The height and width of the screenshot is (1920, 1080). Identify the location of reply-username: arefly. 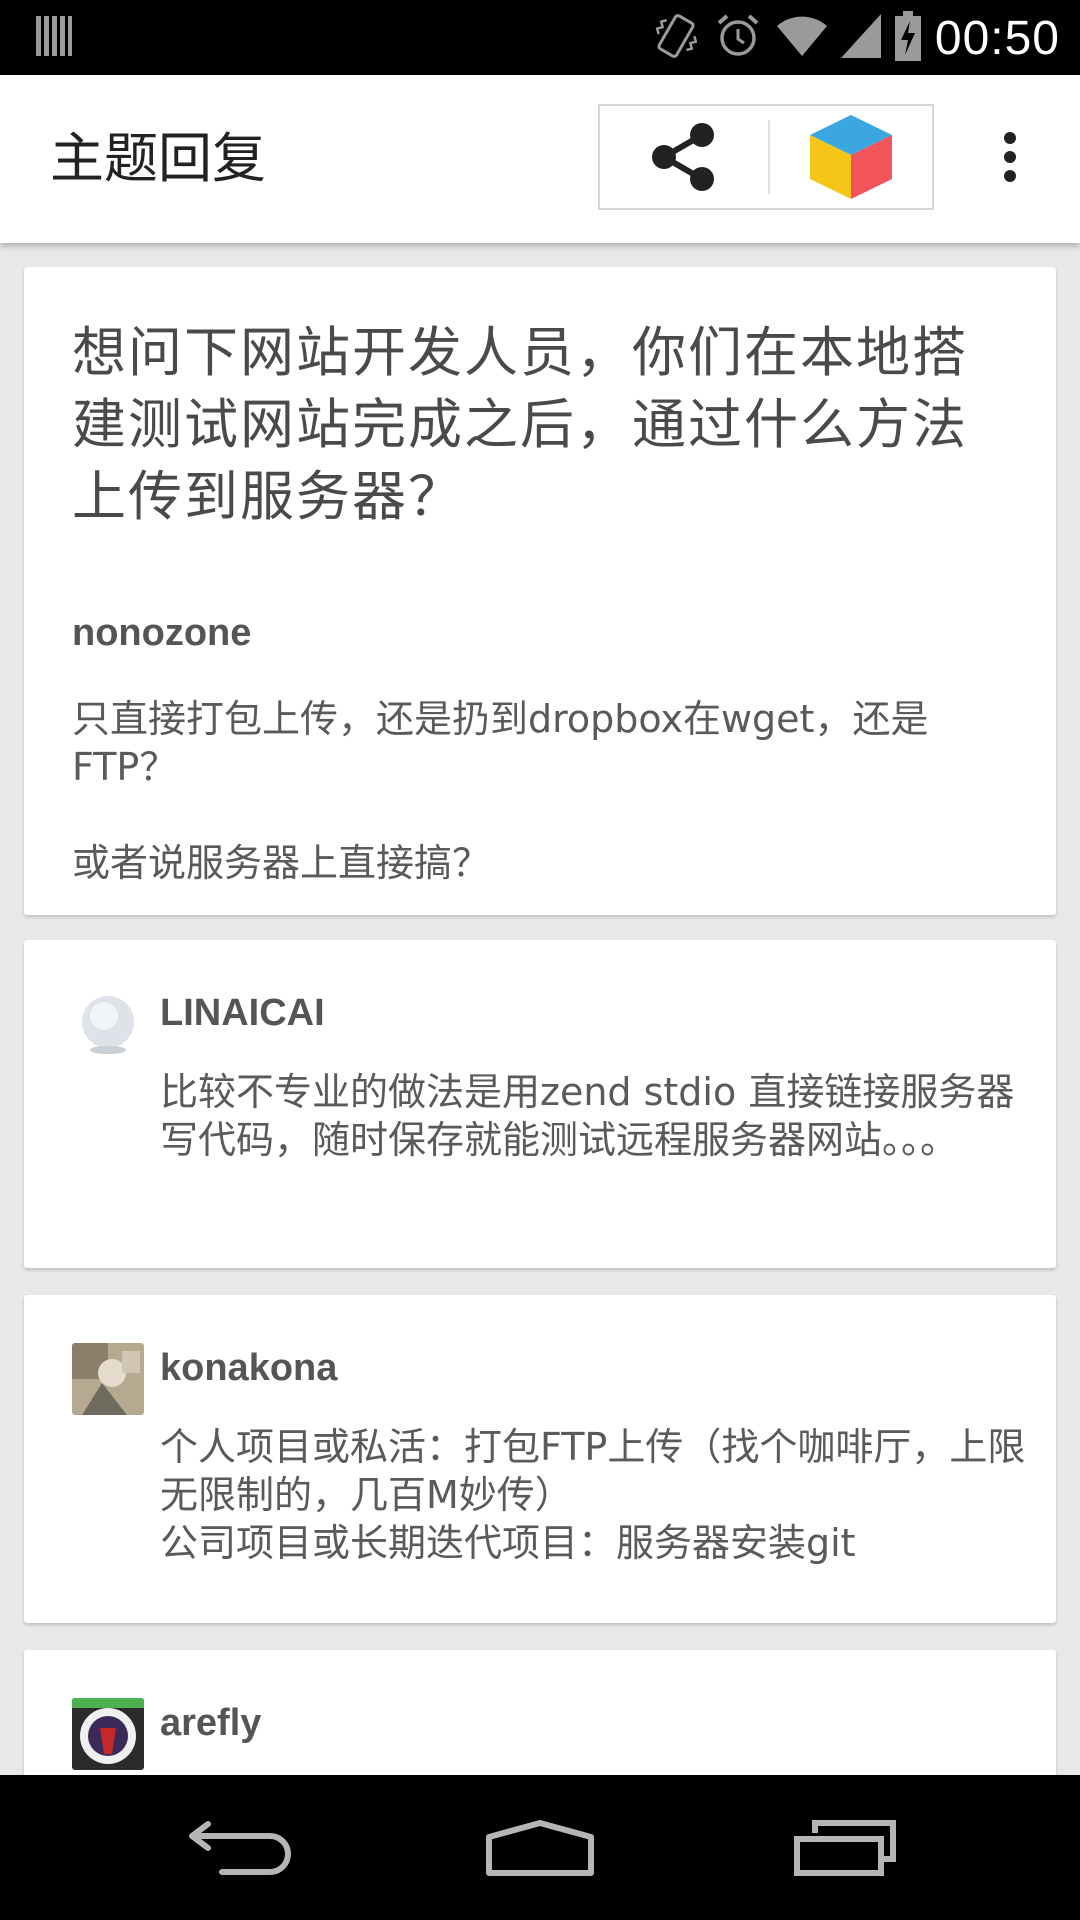
(210, 1723).